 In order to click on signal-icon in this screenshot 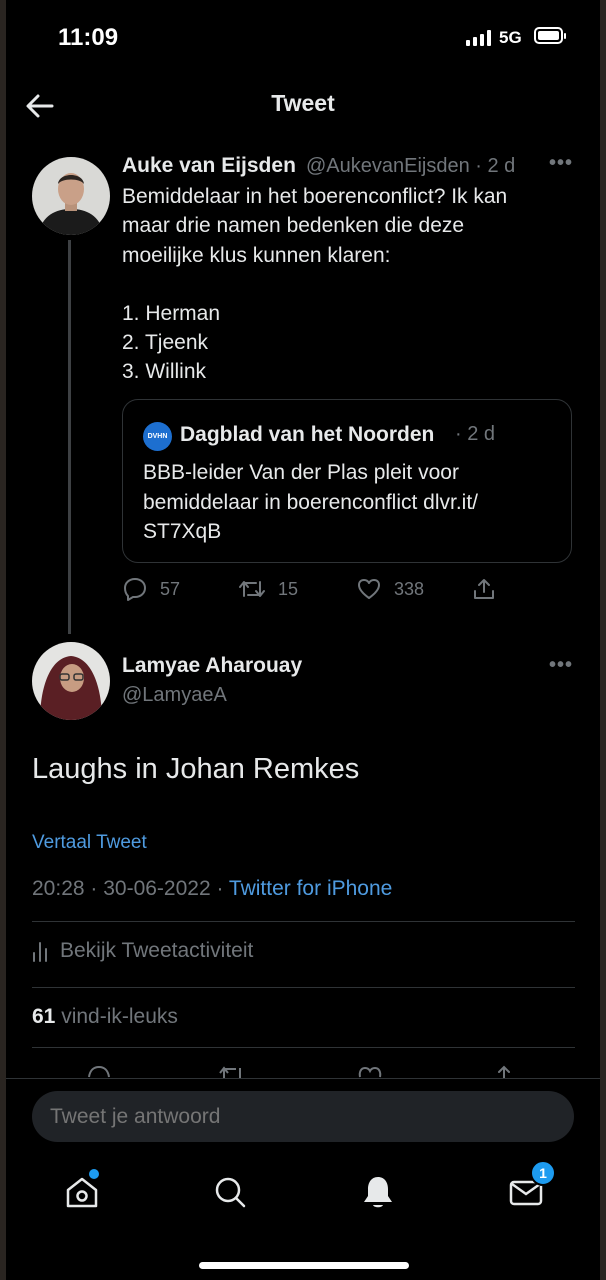, I will do `click(478, 38)`.